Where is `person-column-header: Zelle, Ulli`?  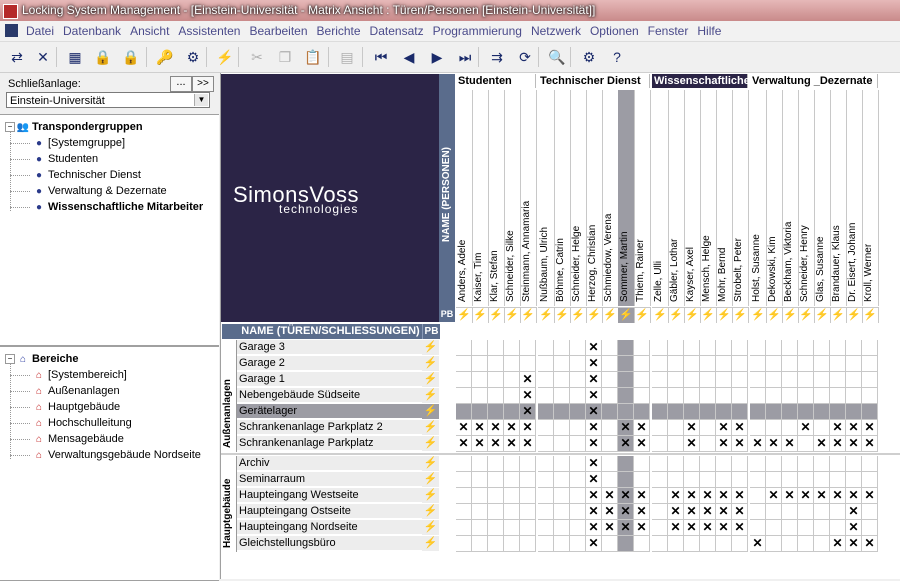 person-column-header: Zelle, Ulli is located at coordinates (660, 198).